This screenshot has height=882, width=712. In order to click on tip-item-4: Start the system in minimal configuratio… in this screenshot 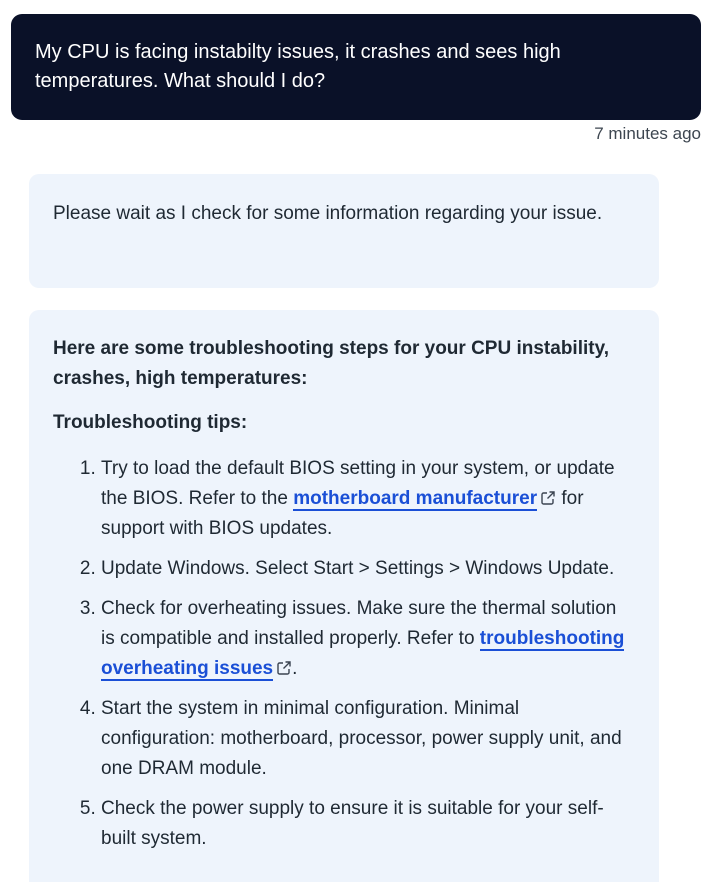, I will do `click(365, 739)`.